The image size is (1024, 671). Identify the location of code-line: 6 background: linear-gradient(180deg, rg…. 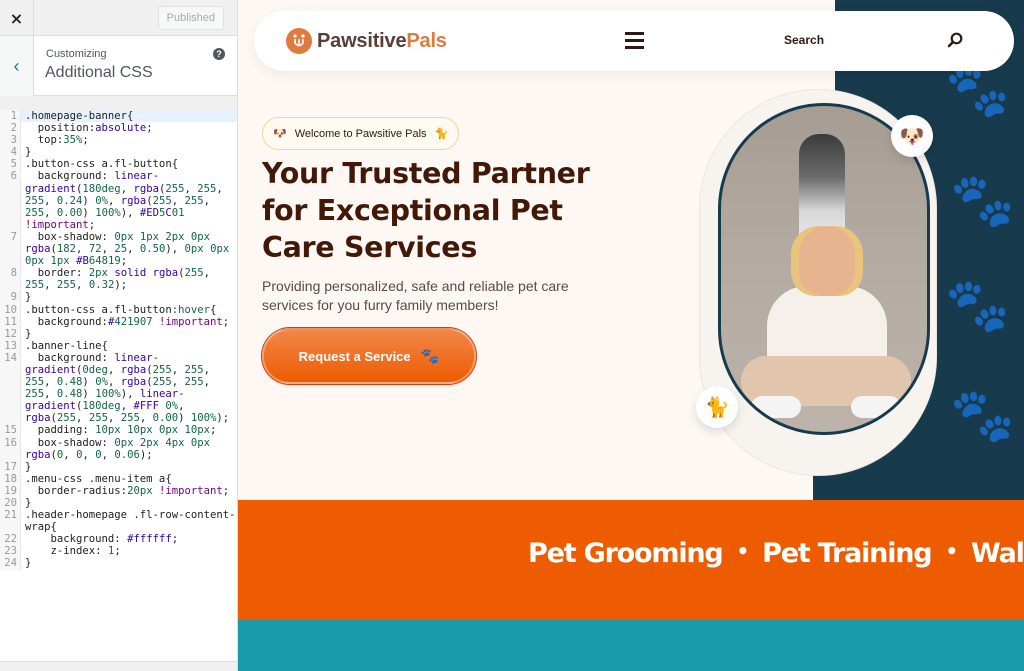
(118, 200).